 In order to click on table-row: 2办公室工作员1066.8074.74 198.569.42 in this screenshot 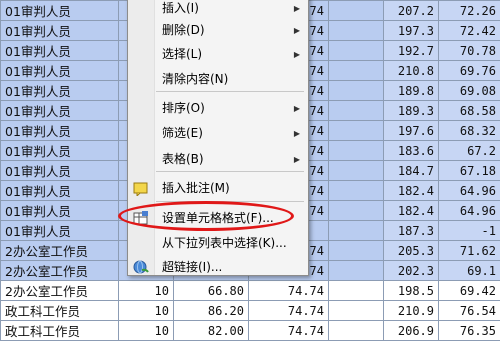, I will do `click(250, 291)`.